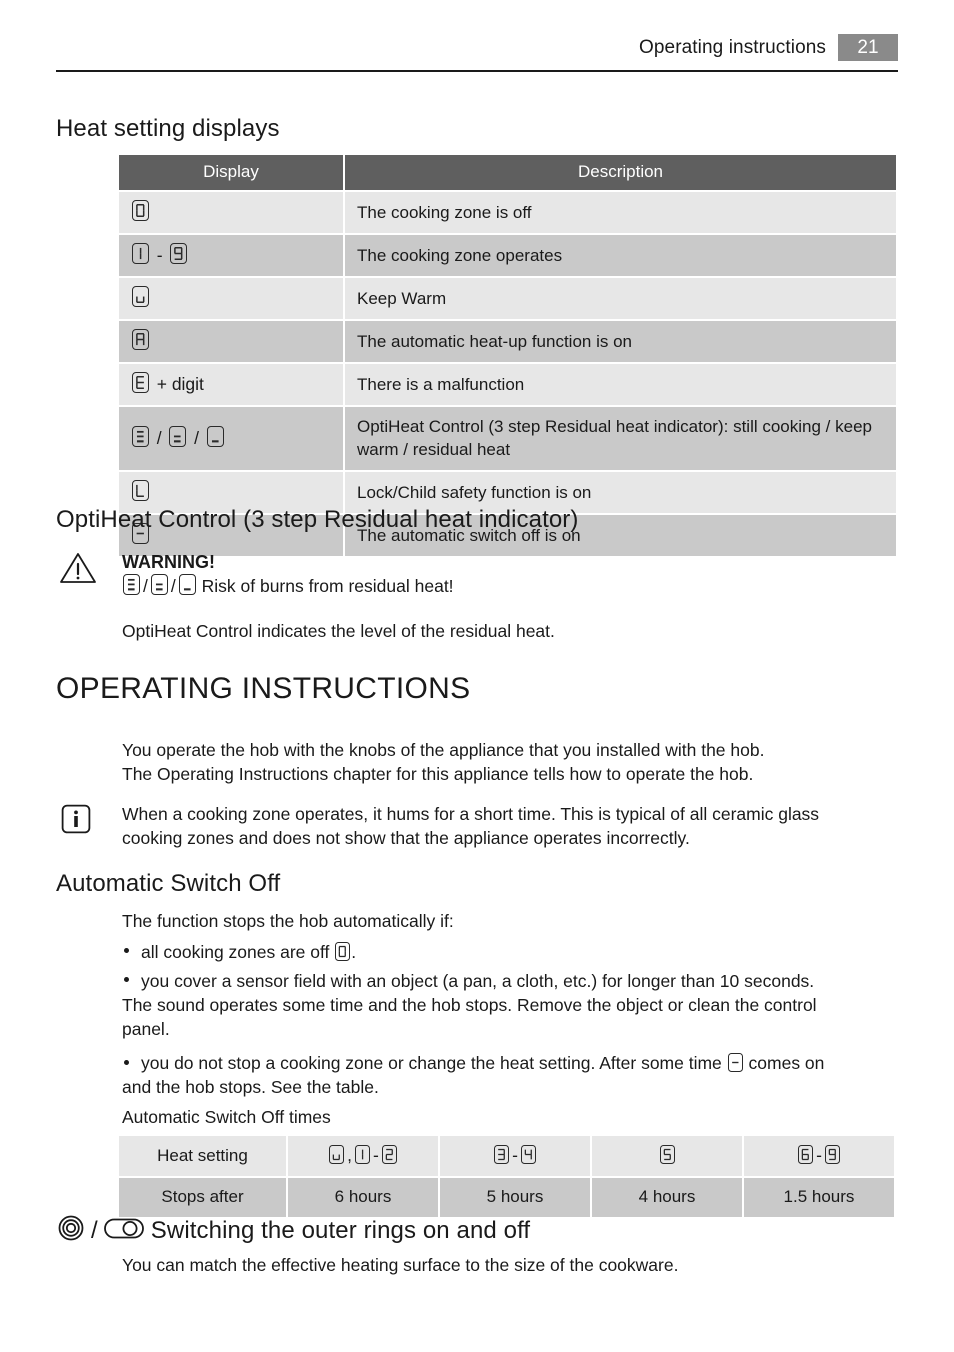  I want to click on stops-after-cell-2: 5 hours, so click(515, 1197).